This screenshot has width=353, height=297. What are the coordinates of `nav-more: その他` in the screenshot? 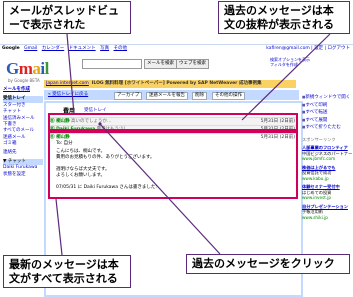 It's located at (121, 48).